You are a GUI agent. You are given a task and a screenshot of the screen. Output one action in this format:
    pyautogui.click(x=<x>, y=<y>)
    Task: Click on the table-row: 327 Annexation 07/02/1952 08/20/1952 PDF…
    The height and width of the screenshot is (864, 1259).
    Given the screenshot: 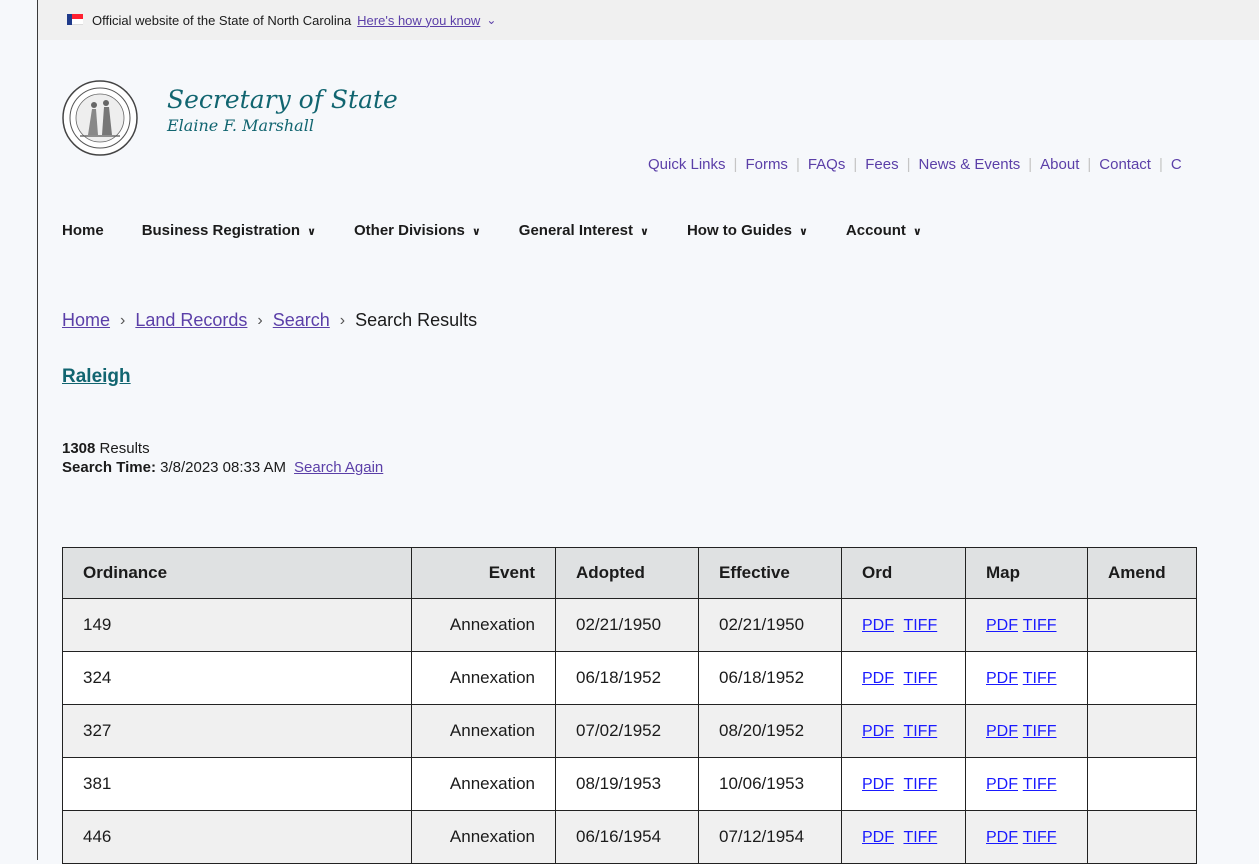 What is the action you would take?
    pyautogui.click(x=629, y=731)
    